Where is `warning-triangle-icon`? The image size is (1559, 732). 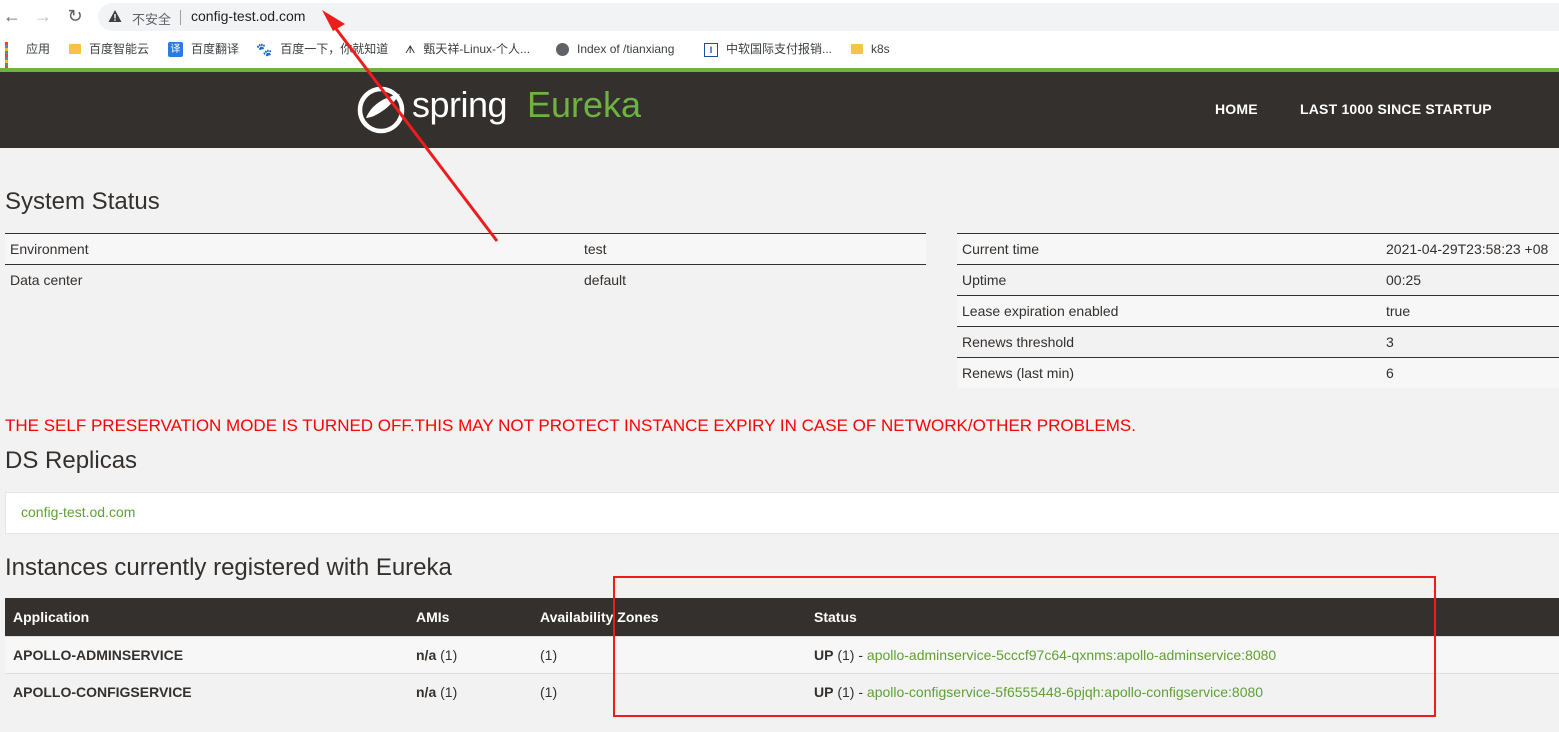 warning-triangle-icon is located at coordinates (115, 16).